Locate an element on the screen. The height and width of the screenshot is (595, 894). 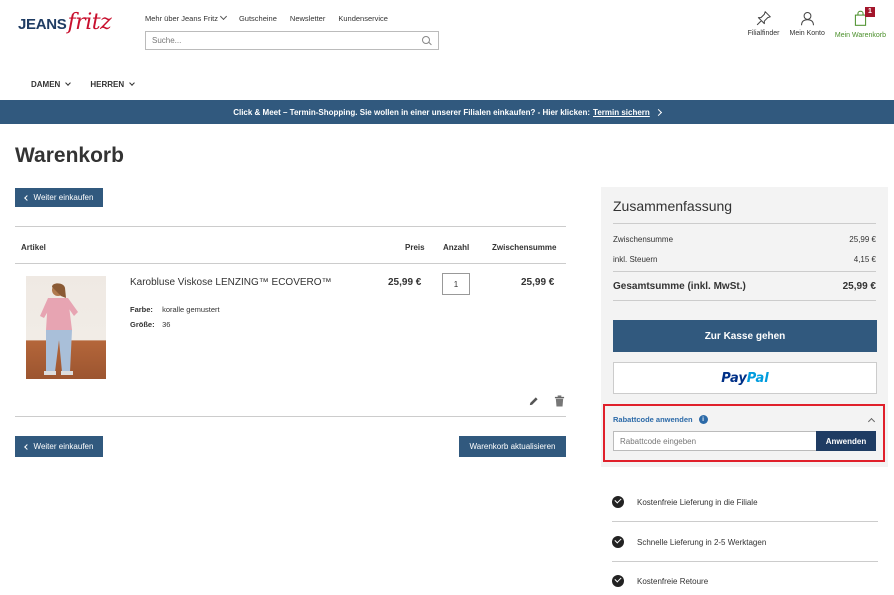
checkout-button: Zur Kasse gehen is located at coordinates (745, 336).